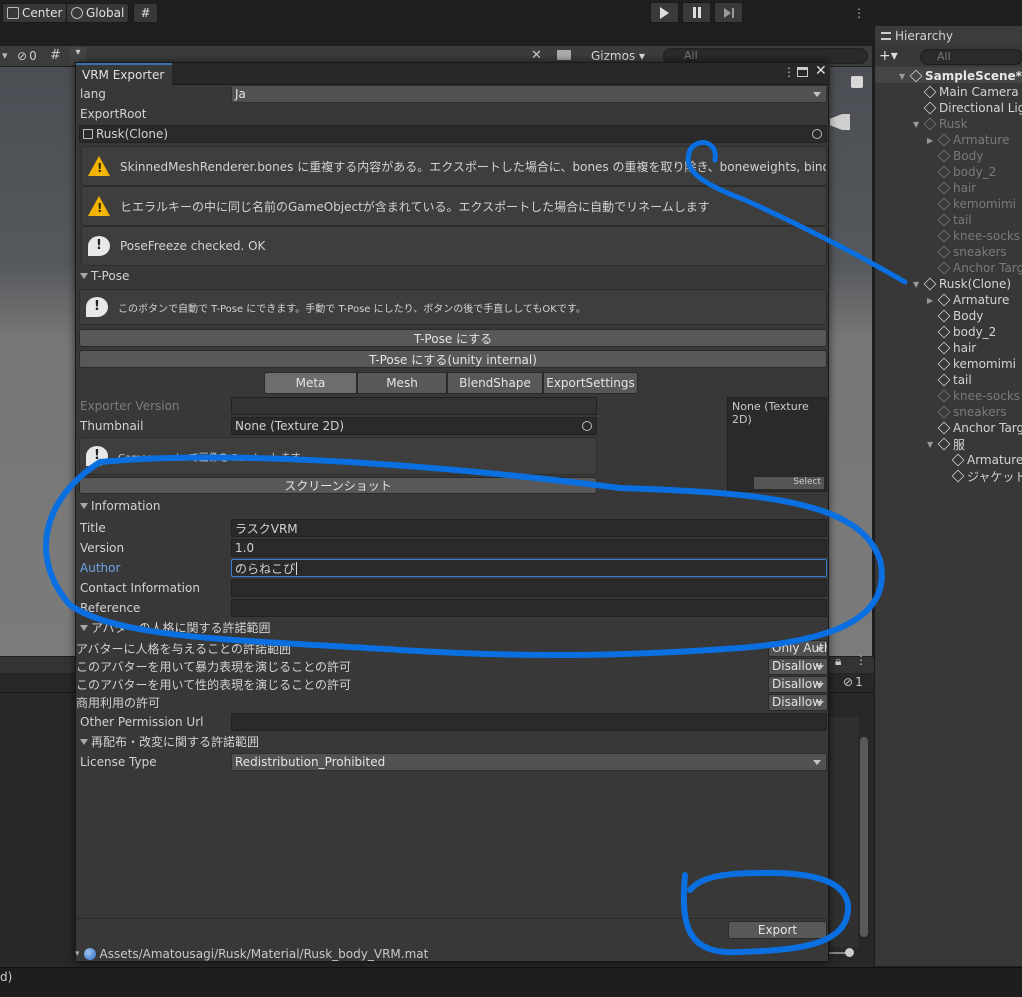  Describe the element at coordinates (796, 212) in the screenshot. I see `annotation-arrow-stroke` at that location.